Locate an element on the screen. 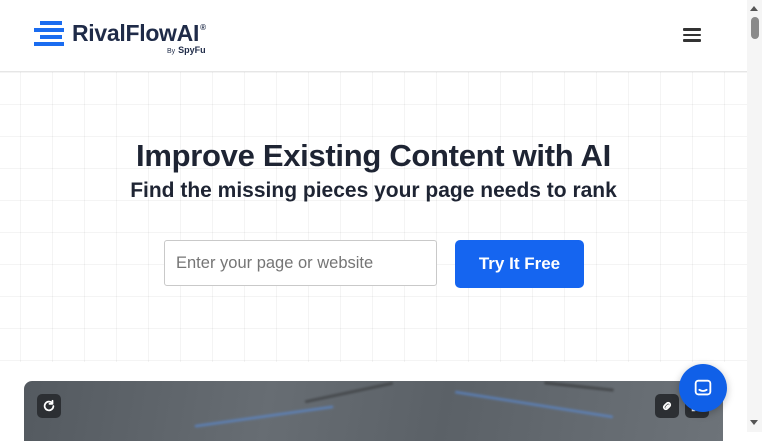 The width and height of the screenshot is (762, 441). try-it-free-button: Try It Free is located at coordinates (519, 264).